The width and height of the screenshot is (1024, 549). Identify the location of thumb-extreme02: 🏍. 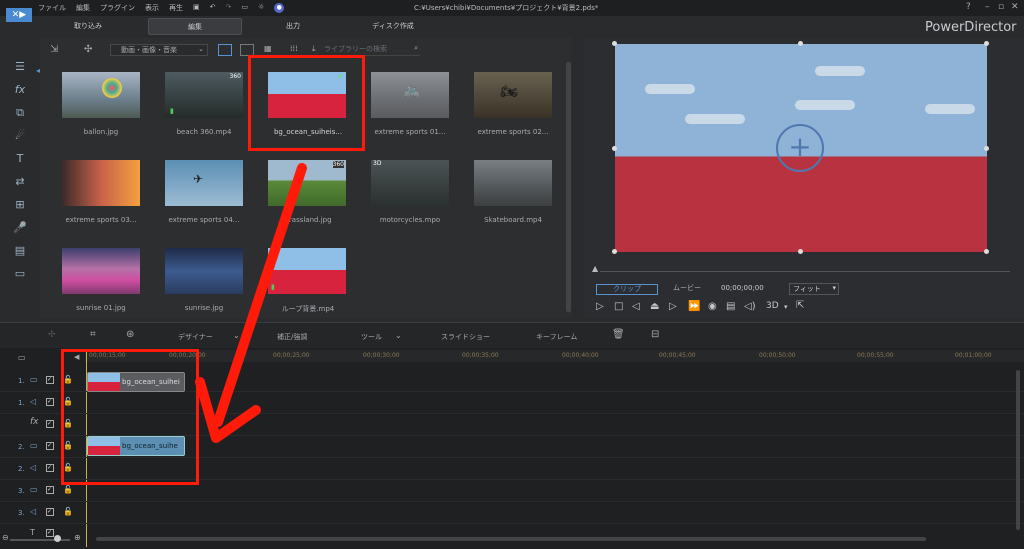
(513, 95).